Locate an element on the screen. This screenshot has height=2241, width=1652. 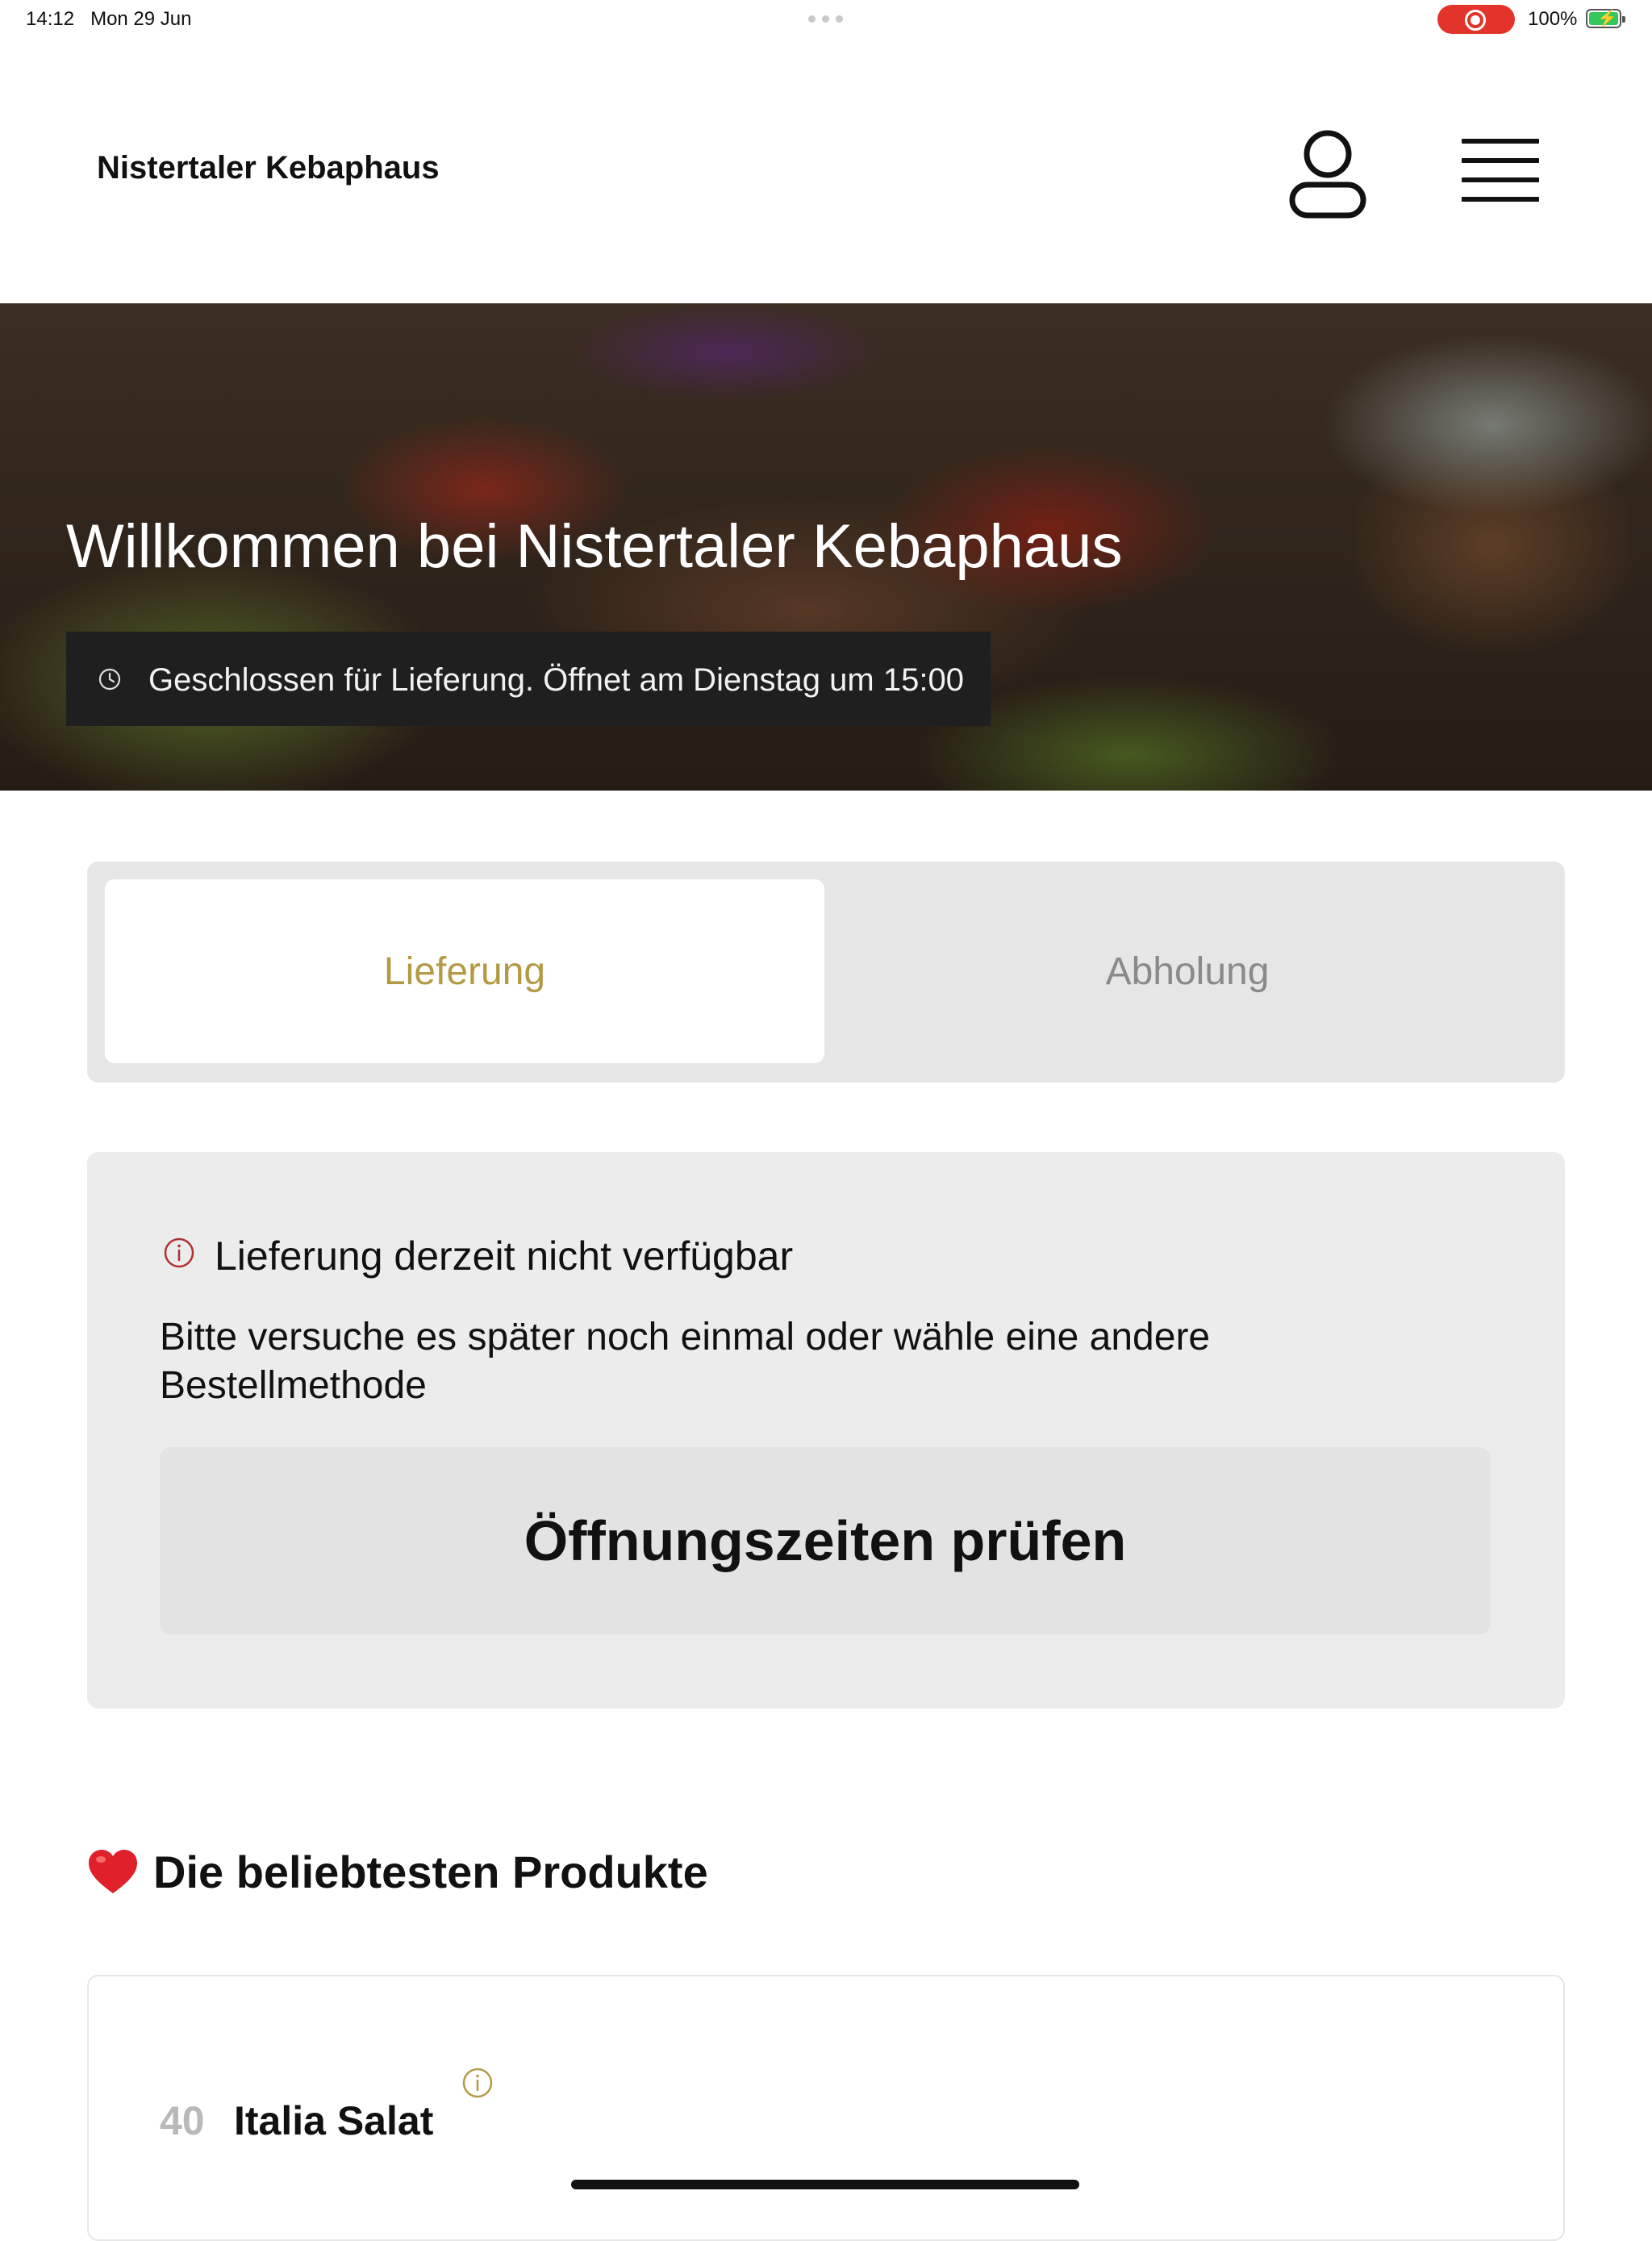
heart-icon is located at coordinates (113, 1871).